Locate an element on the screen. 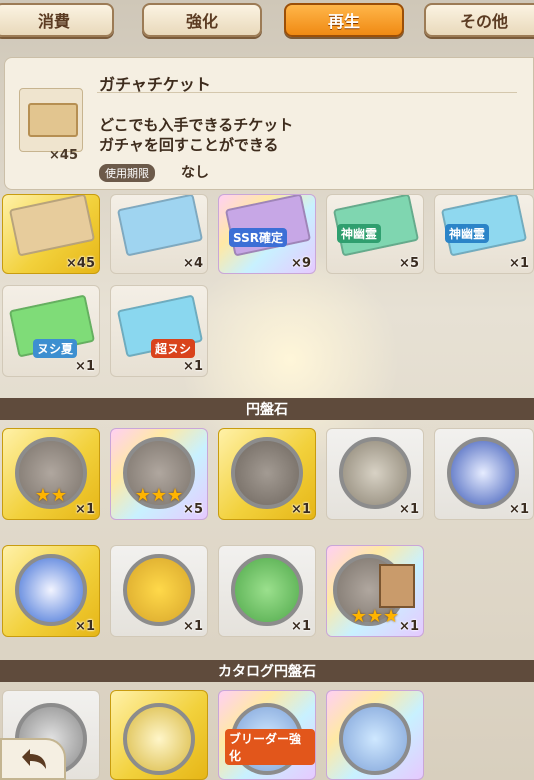 This screenshot has height=780, width=534. eye-monster-disc-icon is located at coordinates (159, 590).